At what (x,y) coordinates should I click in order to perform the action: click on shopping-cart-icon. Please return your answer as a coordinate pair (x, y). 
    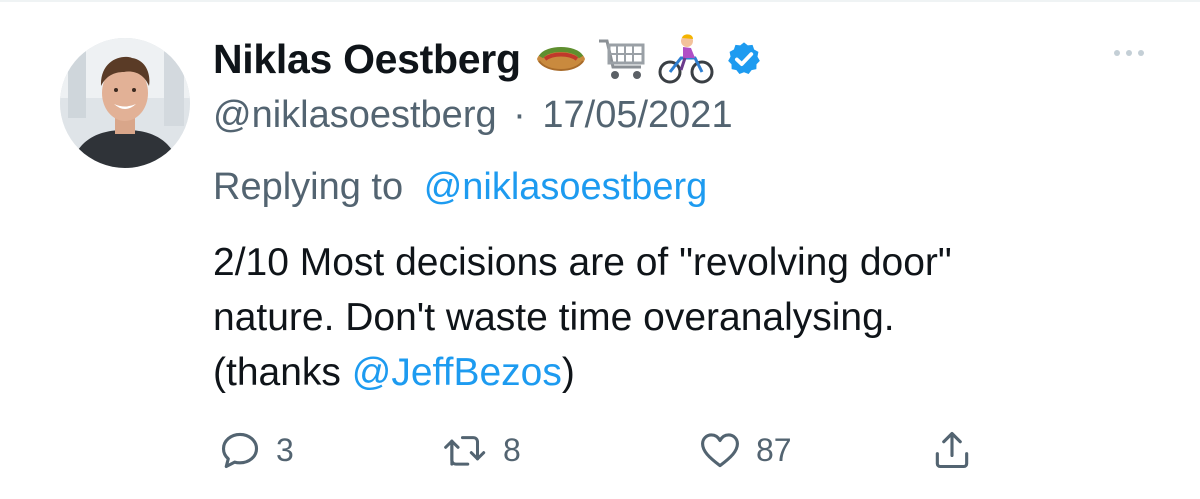
    Looking at the image, I should click on (621, 59).